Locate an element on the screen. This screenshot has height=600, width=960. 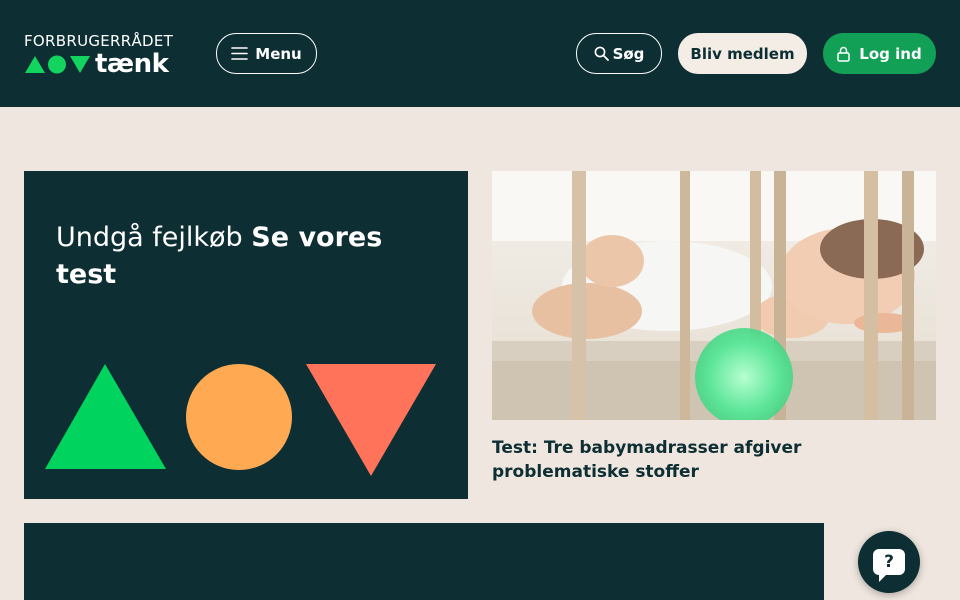
logo-word: tænk is located at coordinates (132, 64).